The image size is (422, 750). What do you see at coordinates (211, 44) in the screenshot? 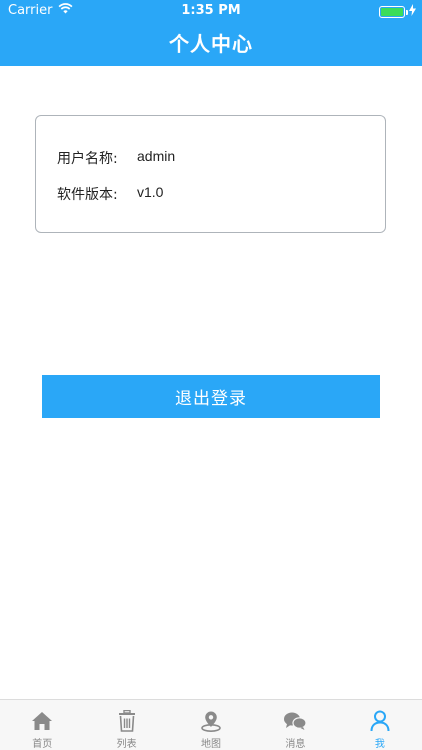
I see `page-title: 个人中心` at bounding box center [211, 44].